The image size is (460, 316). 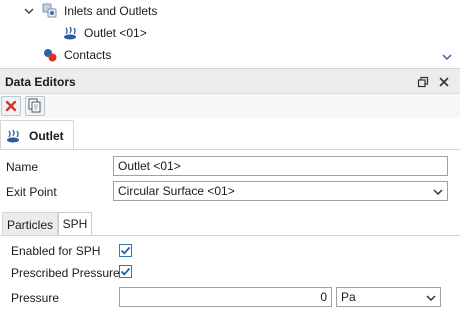 I want to click on name-field: Outlet <01>, so click(x=280, y=166).